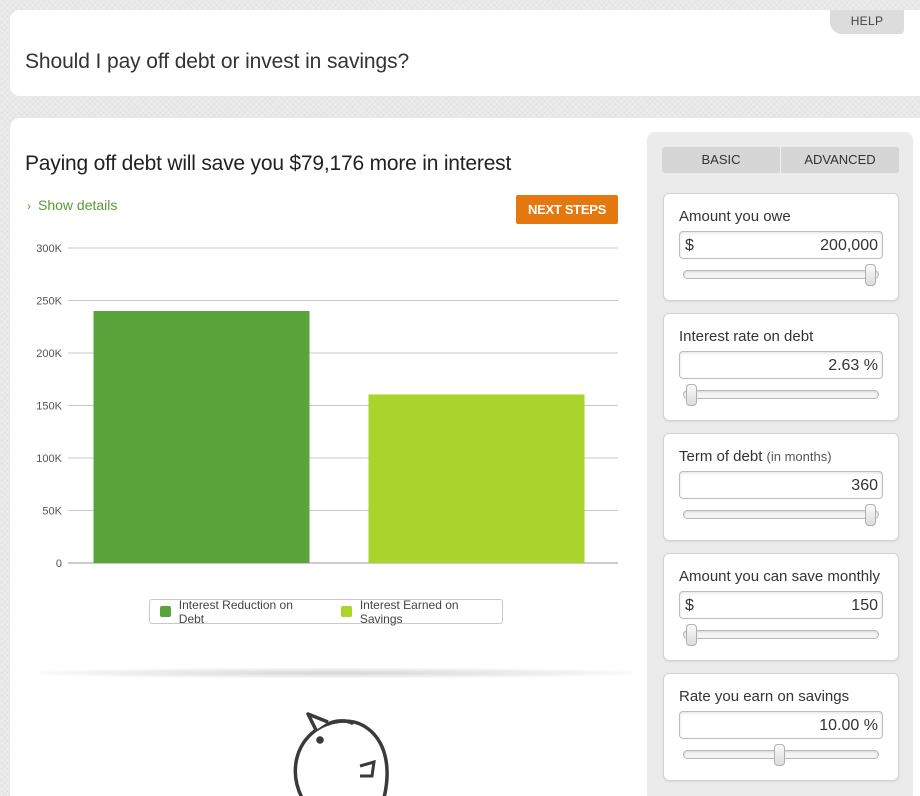  Describe the element at coordinates (49, 249) in the screenshot. I see `y-tick-label: 300K` at that location.